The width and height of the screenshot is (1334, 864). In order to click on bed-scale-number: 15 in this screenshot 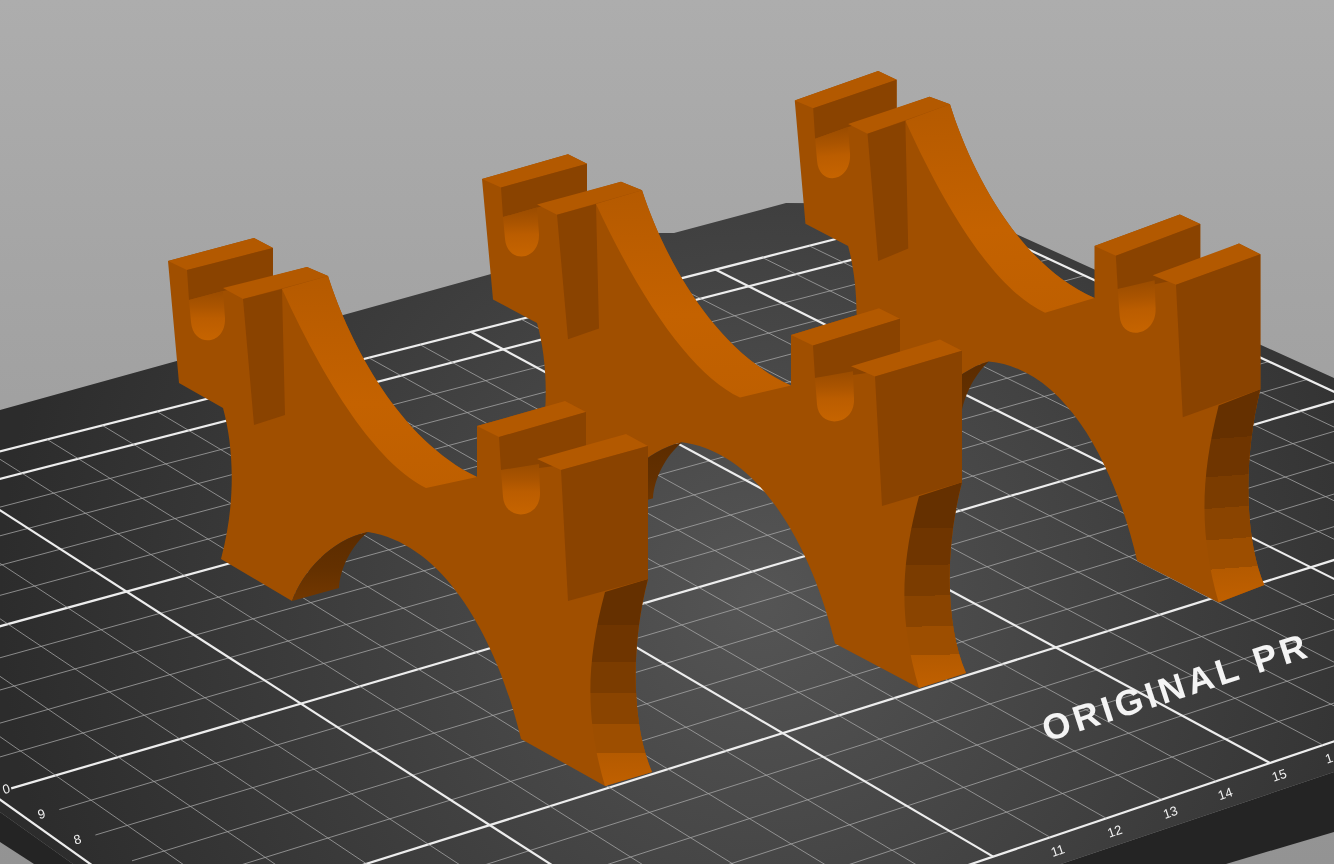, I will do `click(1279, 775)`.